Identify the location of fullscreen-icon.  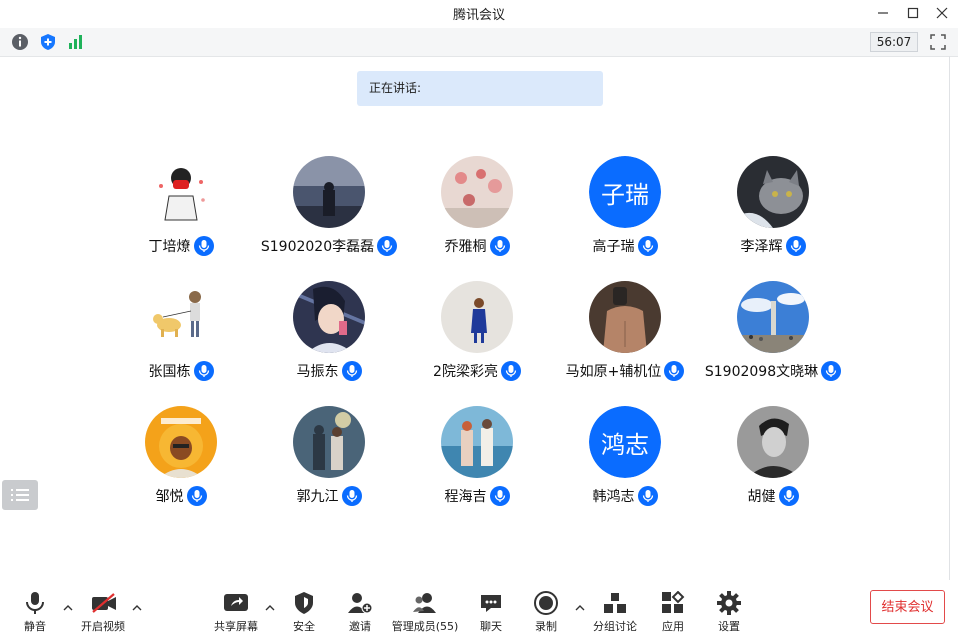
(938, 42).